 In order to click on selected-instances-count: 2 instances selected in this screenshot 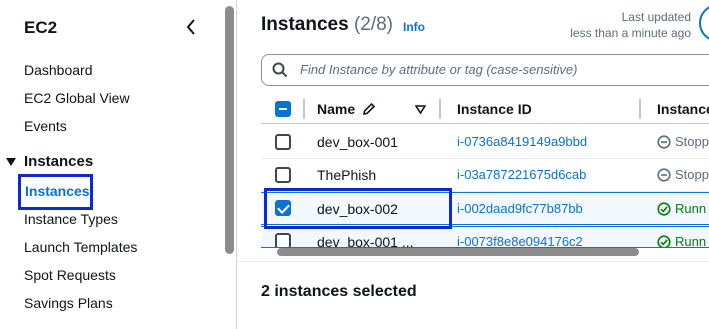, I will do `click(339, 291)`.